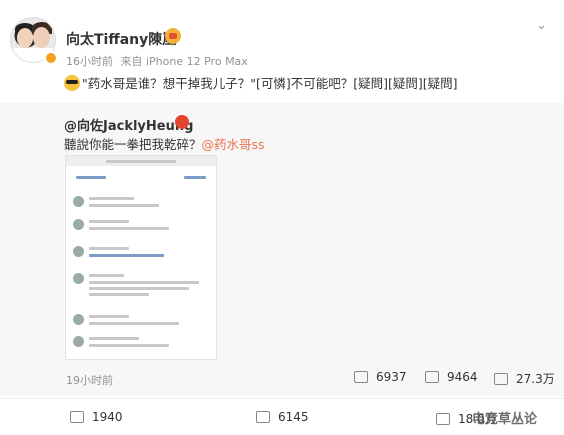 The height and width of the screenshot is (435, 564). What do you see at coordinates (89, 380) in the screenshot?
I see `reposted-time: 19小时前` at bounding box center [89, 380].